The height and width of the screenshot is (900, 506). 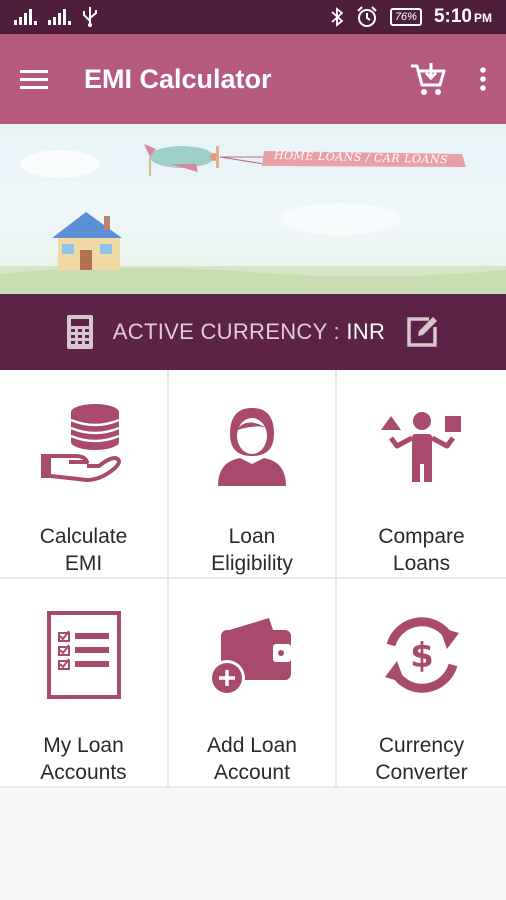 I want to click on active-currency-value: INR, so click(x=366, y=331).